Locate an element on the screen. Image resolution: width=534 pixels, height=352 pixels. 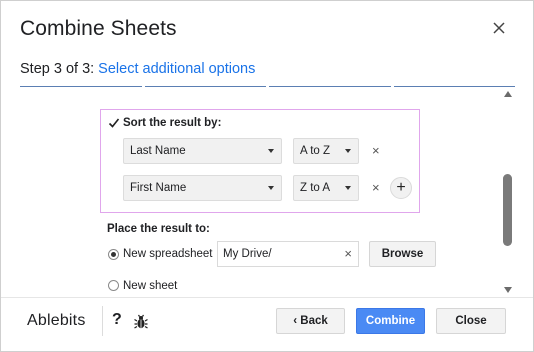
checkmark-icon is located at coordinates (114, 123).